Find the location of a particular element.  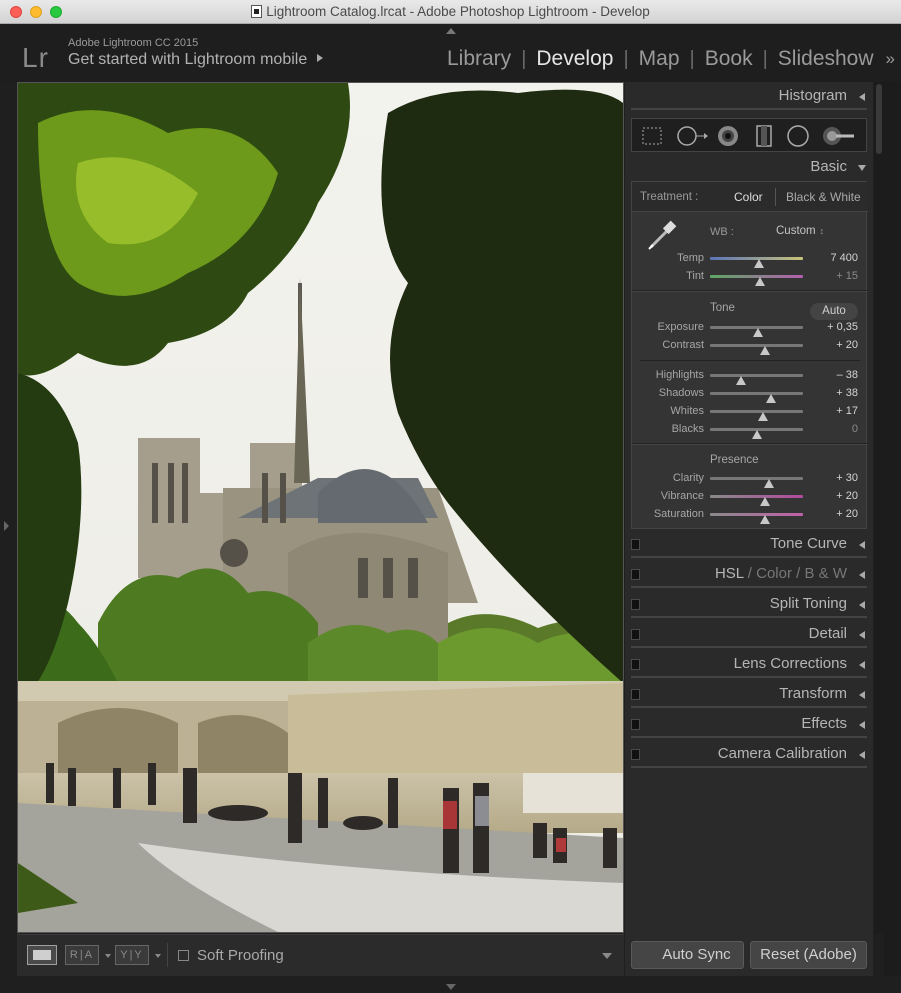

scrollbar-thumb is located at coordinates (879, 119).